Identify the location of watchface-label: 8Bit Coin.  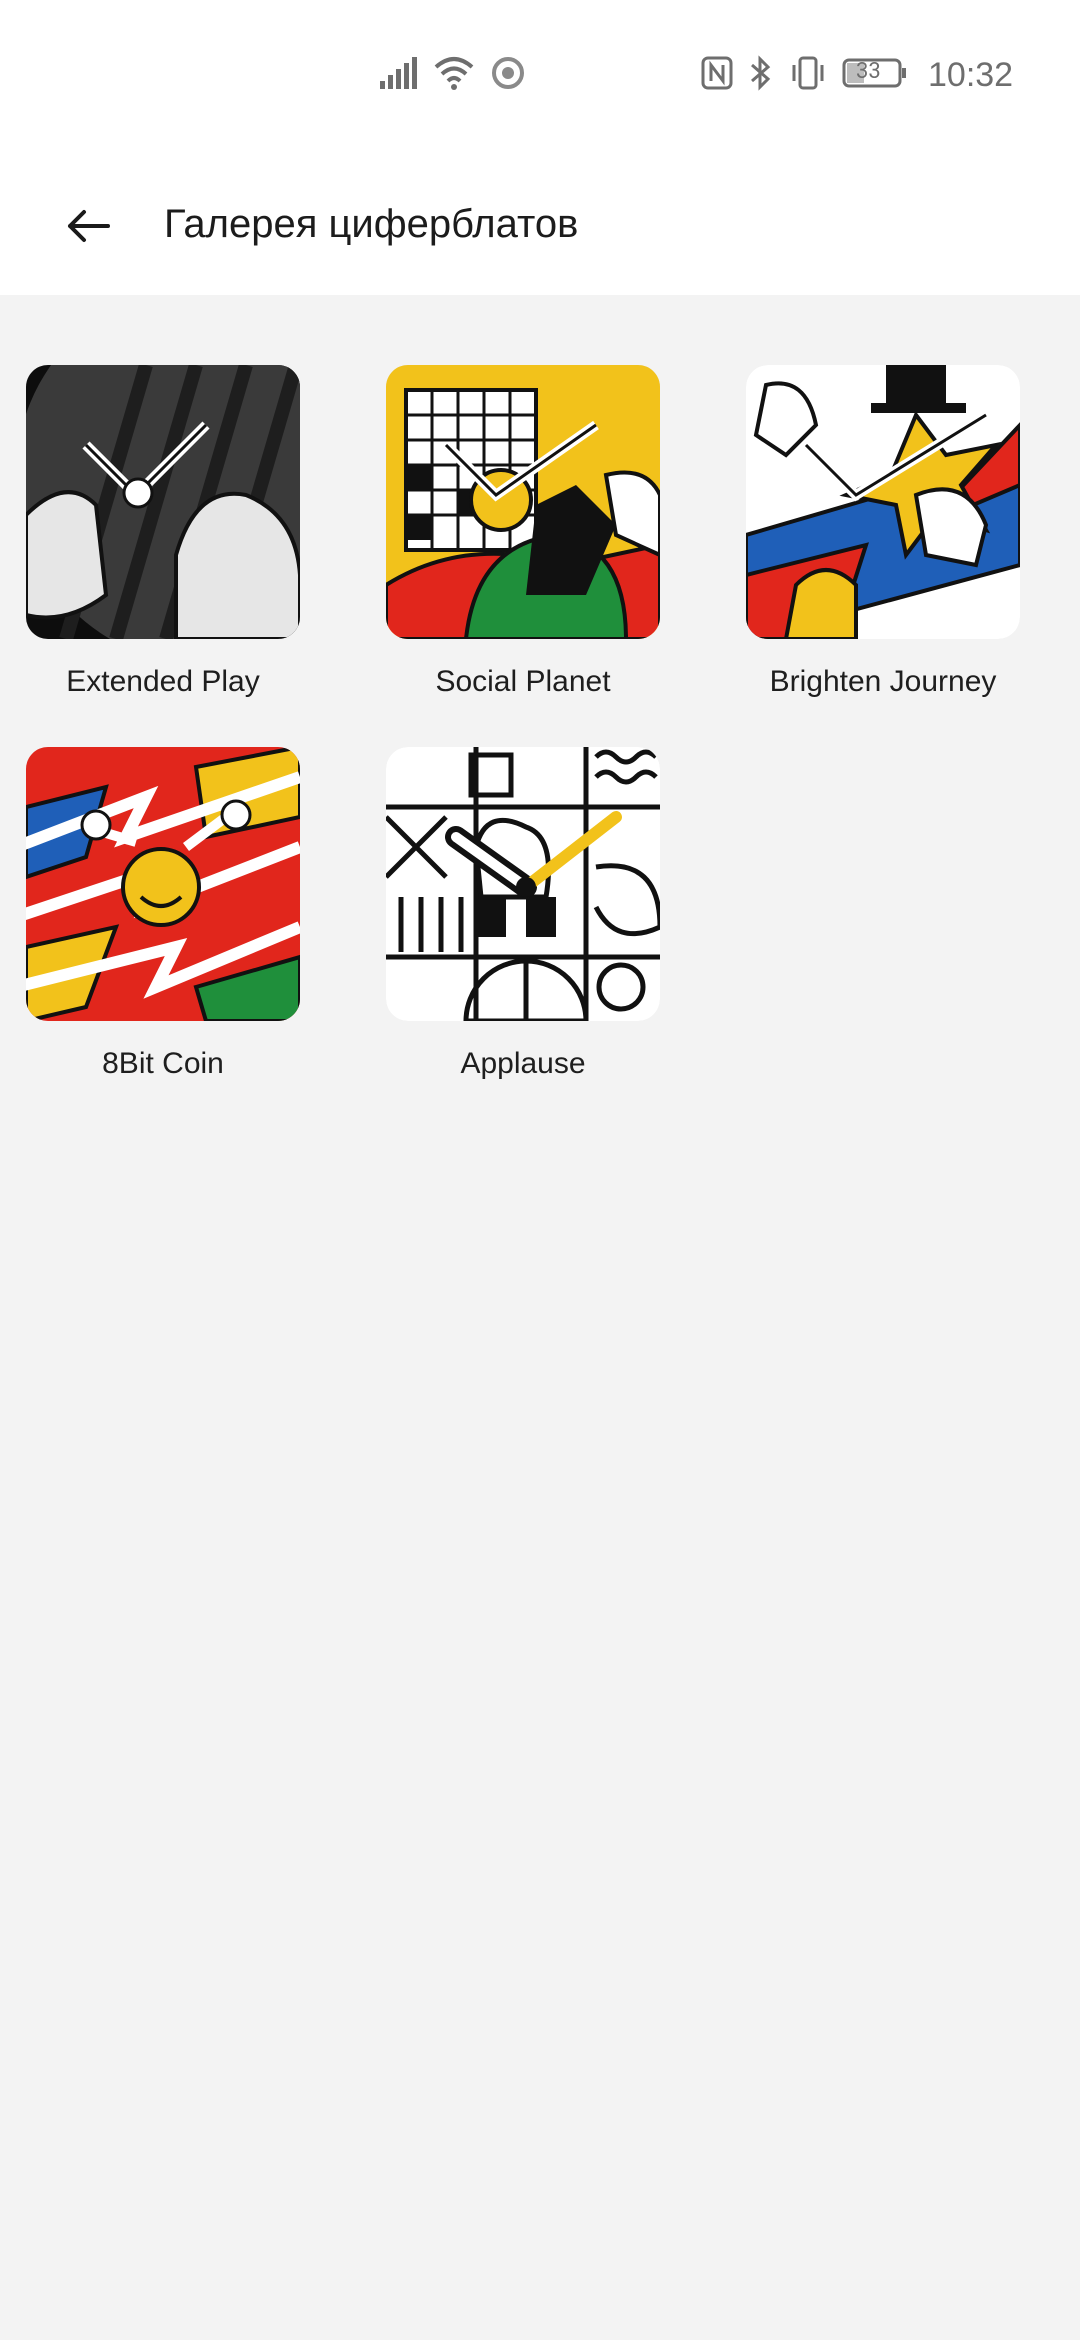
(163, 1063).